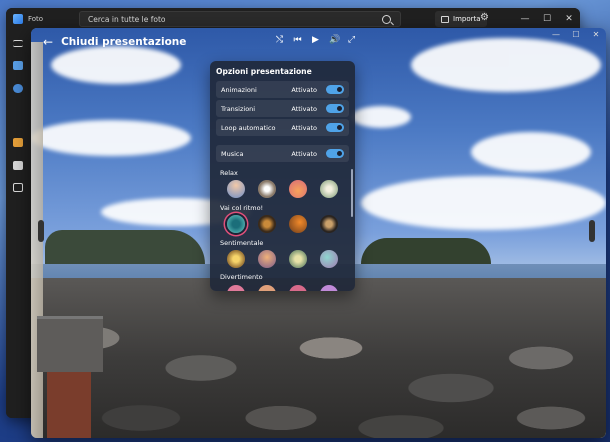  I want to click on option-label: Animazioni, so click(239, 89).